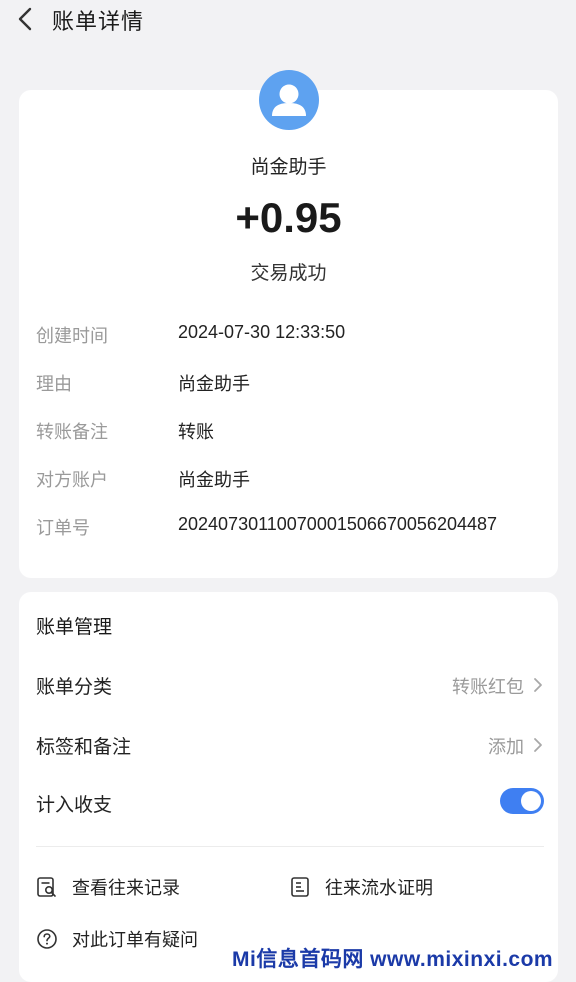  What do you see at coordinates (488, 687) in the screenshot?
I see `bill-category-value: 转账红包` at bounding box center [488, 687].